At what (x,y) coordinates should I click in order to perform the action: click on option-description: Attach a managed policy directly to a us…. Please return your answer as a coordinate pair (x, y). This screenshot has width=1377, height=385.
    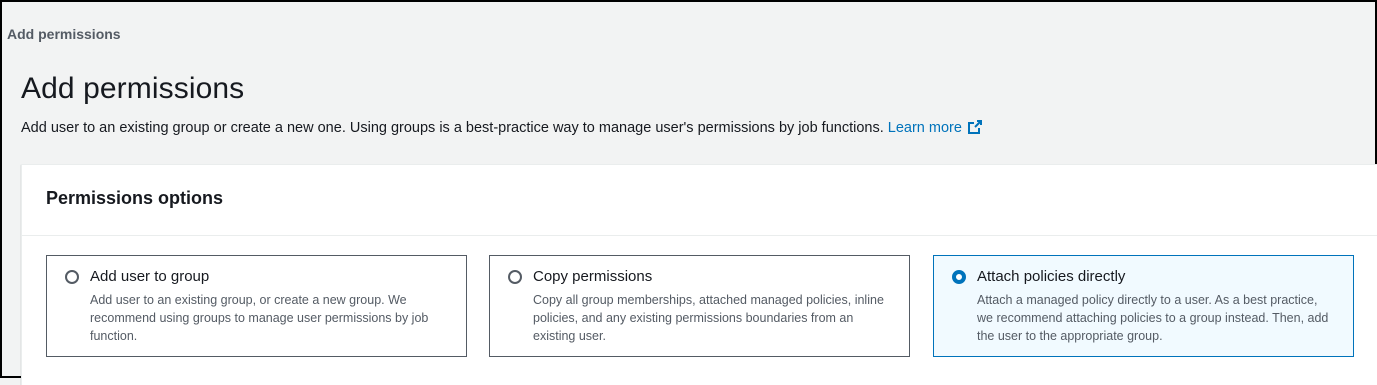
    Looking at the image, I should click on (1153, 318).